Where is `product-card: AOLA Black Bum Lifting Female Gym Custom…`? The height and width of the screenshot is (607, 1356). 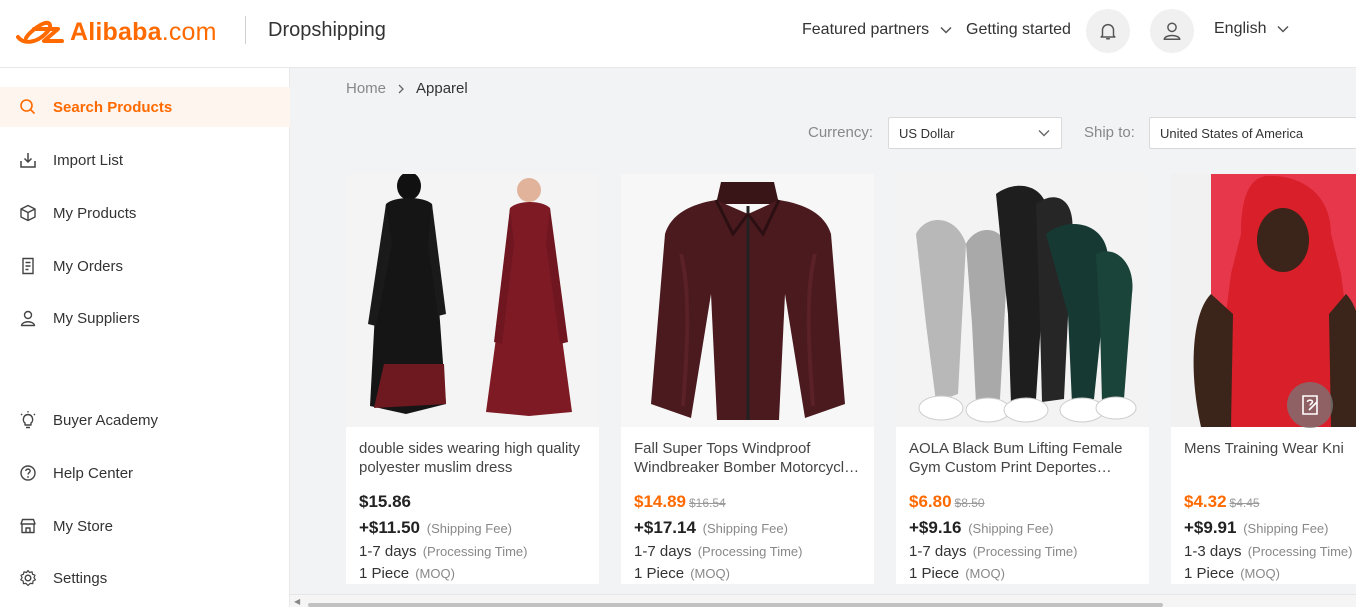
product-card: AOLA Black Bum Lifting Female Gym Custom… is located at coordinates (1022, 379).